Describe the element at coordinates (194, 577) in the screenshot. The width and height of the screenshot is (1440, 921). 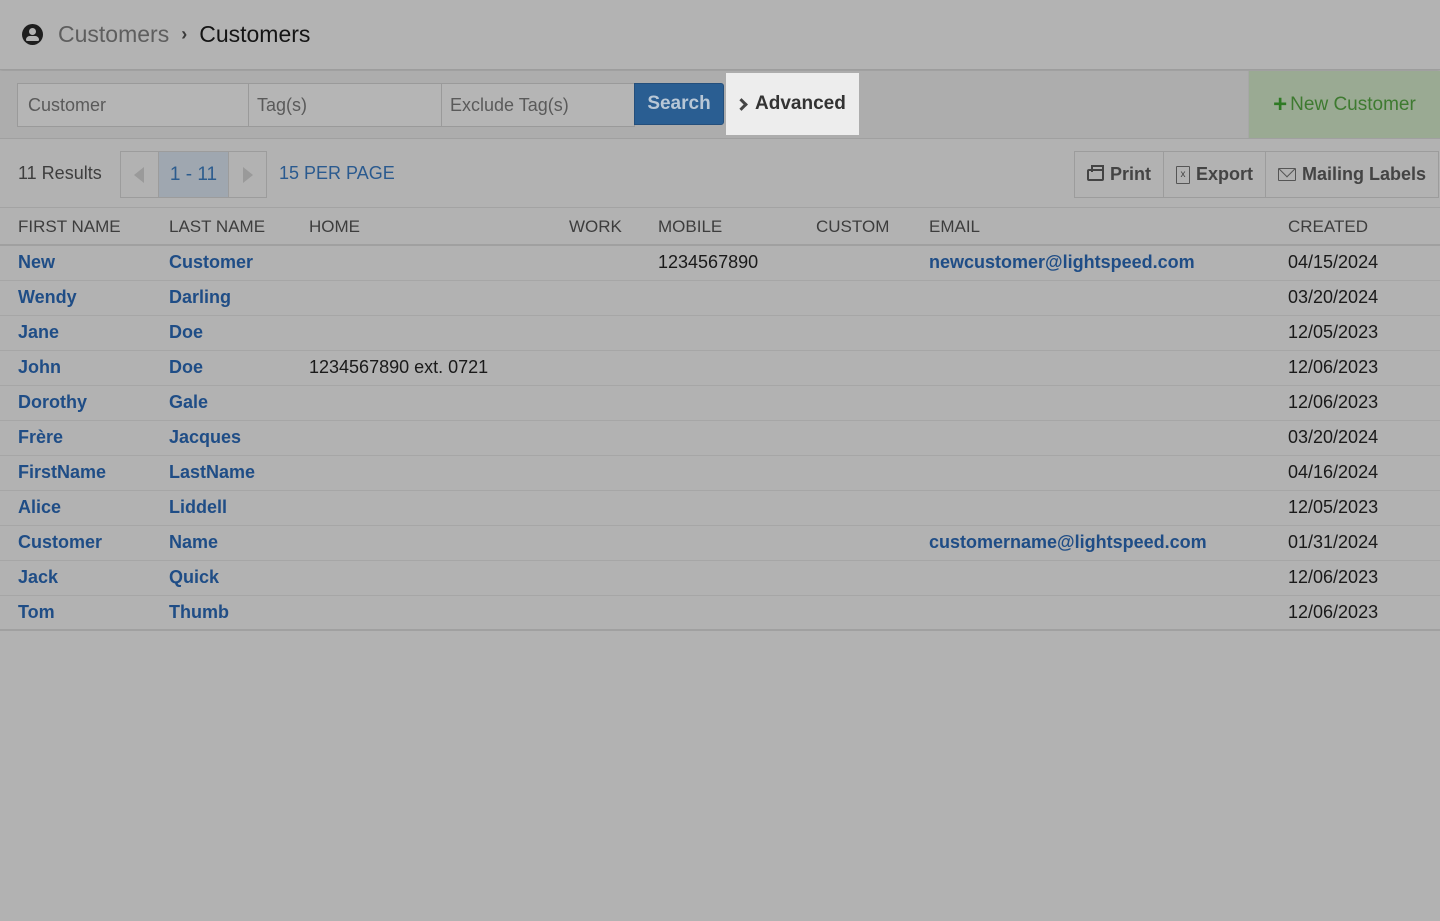
I see `last-name-link: Quick` at that location.